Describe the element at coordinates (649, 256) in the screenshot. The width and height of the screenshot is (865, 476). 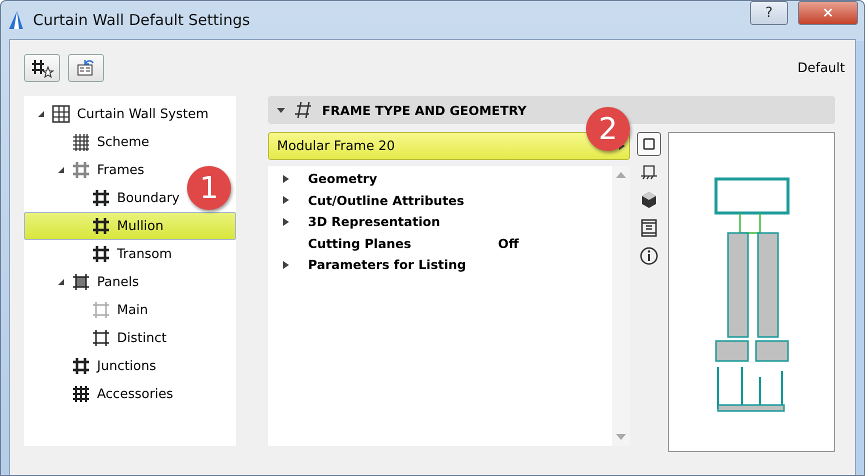
I see `info-view-icon` at that location.